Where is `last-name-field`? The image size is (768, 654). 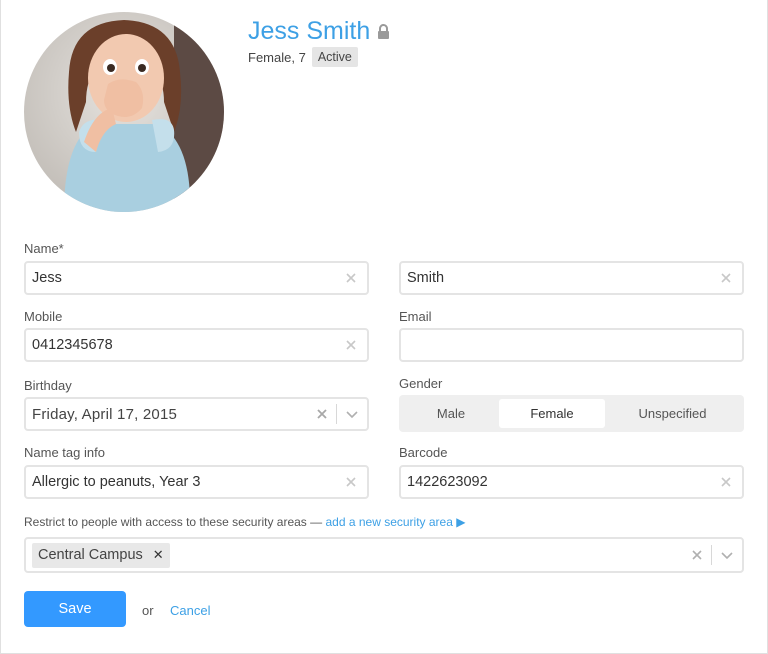 last-name-field is located at coordinates (571, 278).